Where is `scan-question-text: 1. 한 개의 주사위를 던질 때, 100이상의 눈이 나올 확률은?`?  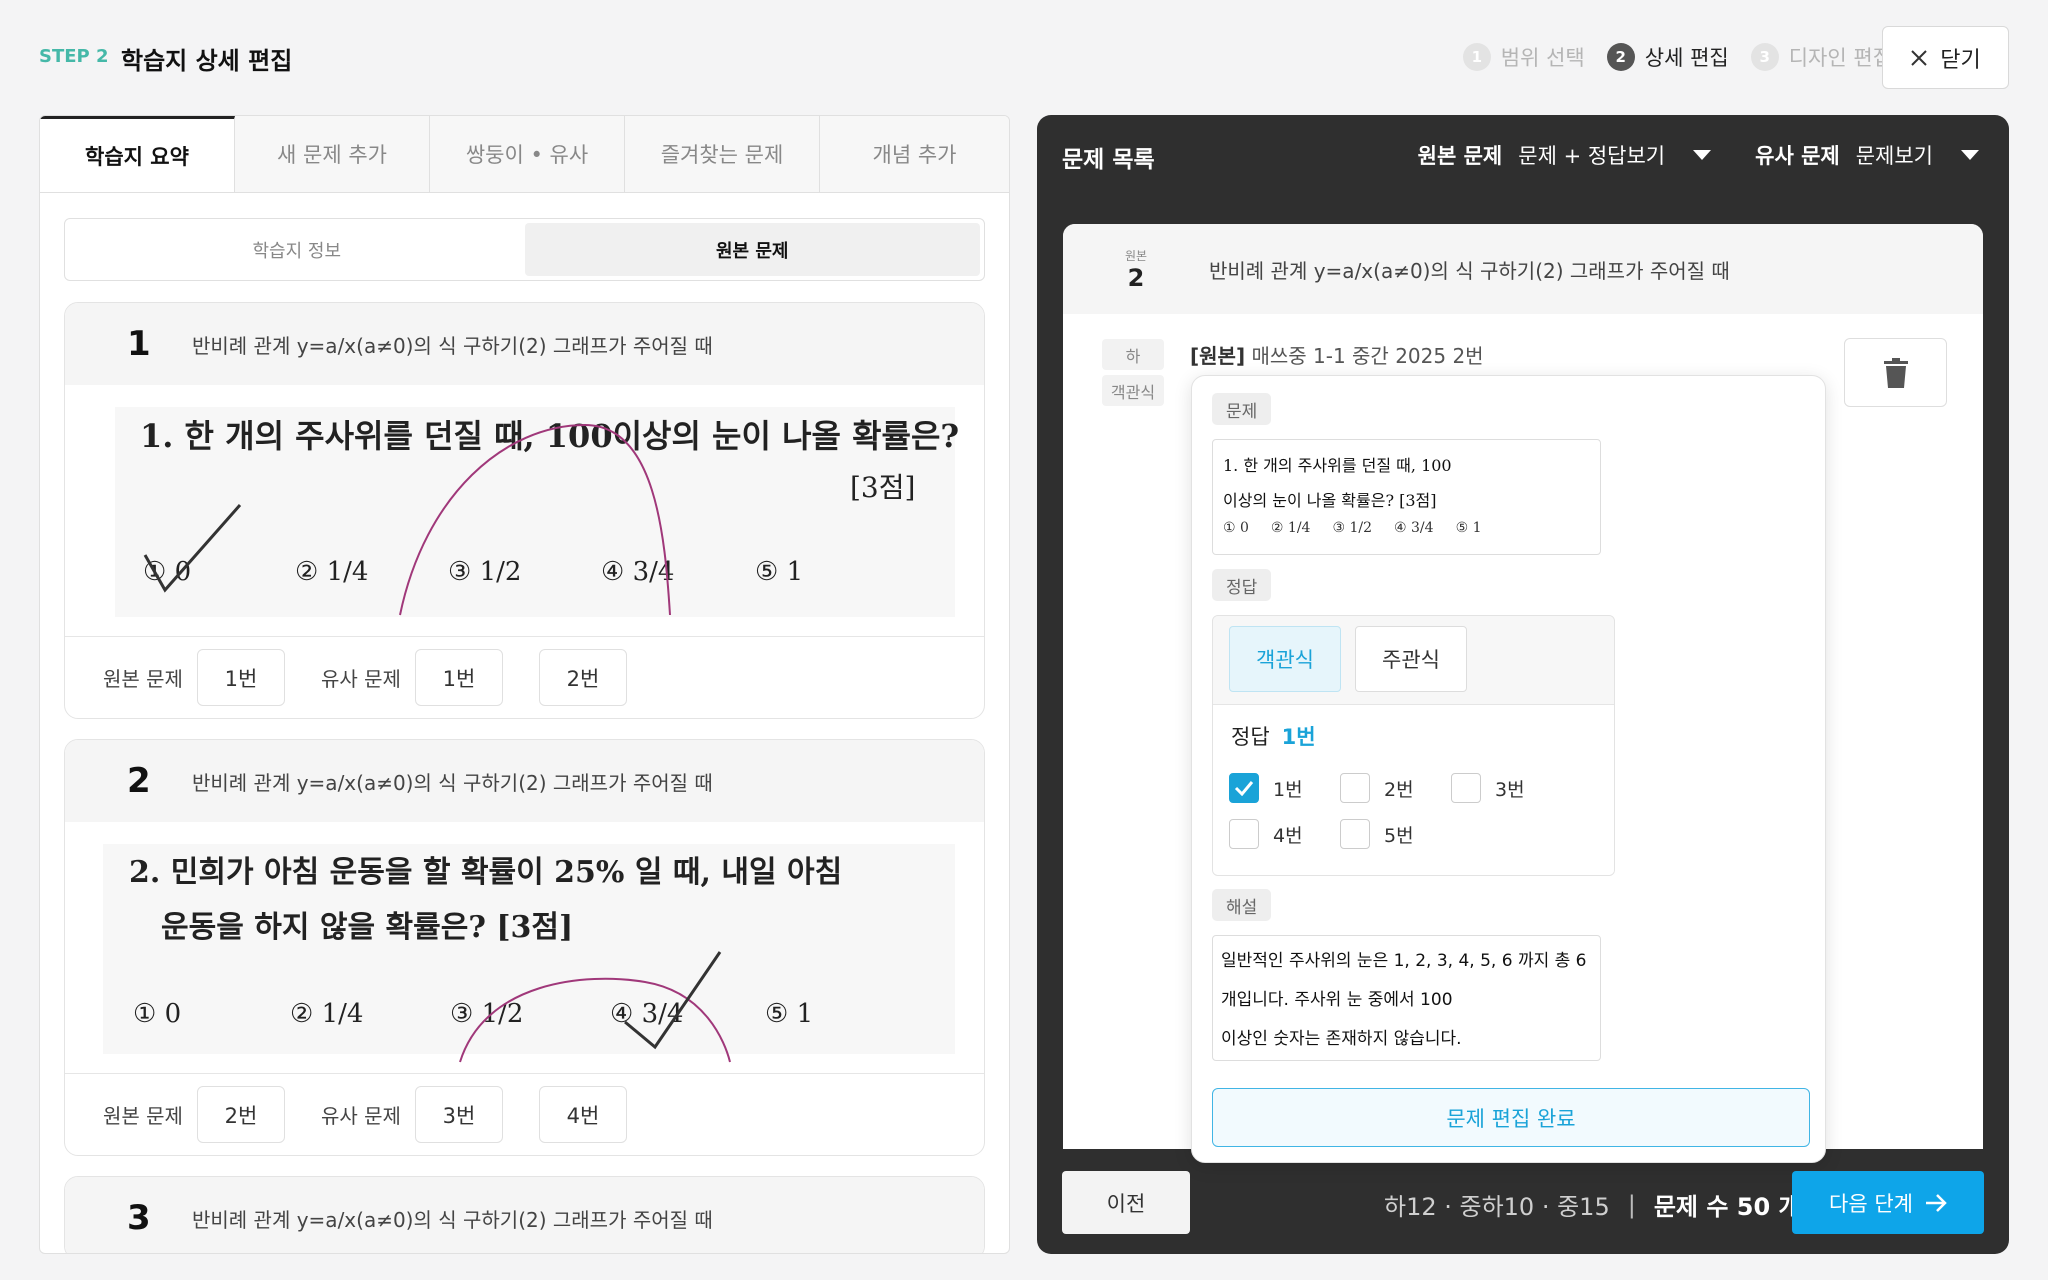 scan-question-text: 1. 한 개의 주사위를 던질 때, 100이상의 눈이 나올 확률은? is located at coordinates (549, 436).